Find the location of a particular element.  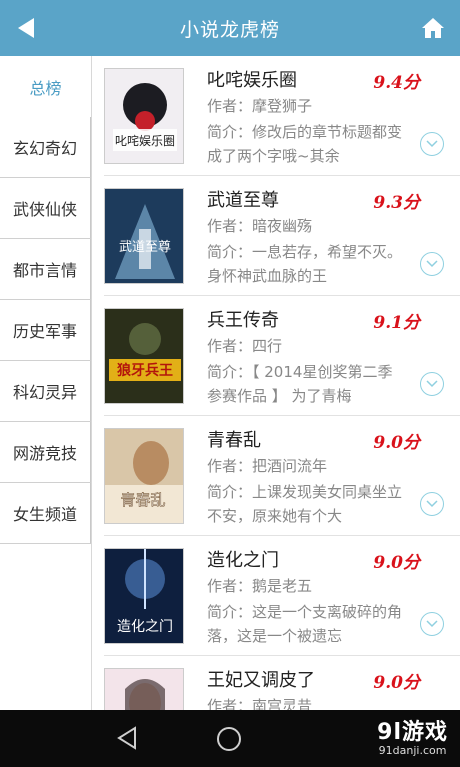

back-button is located at coordinates (26, 28).